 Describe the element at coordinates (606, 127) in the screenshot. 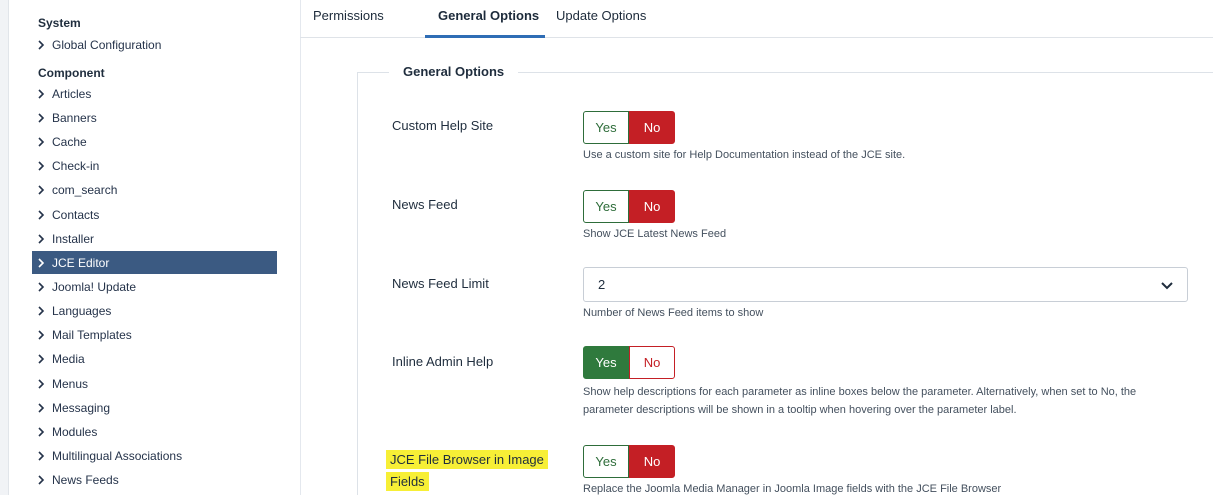

I see `custom-help-yes-button: Yes` at that location.